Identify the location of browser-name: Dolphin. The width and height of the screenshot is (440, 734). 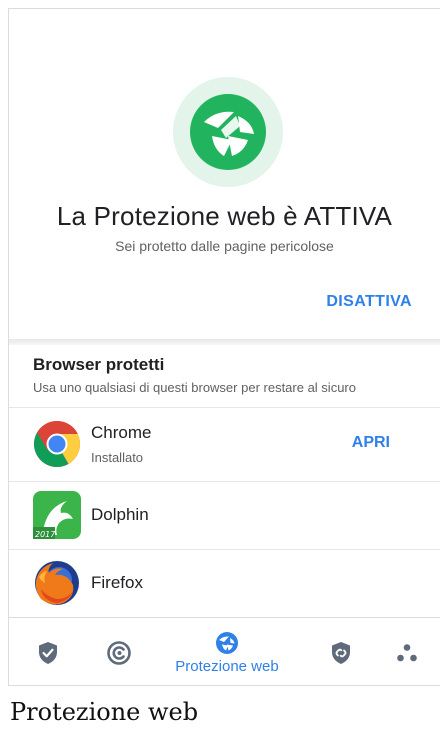
(120, 514).